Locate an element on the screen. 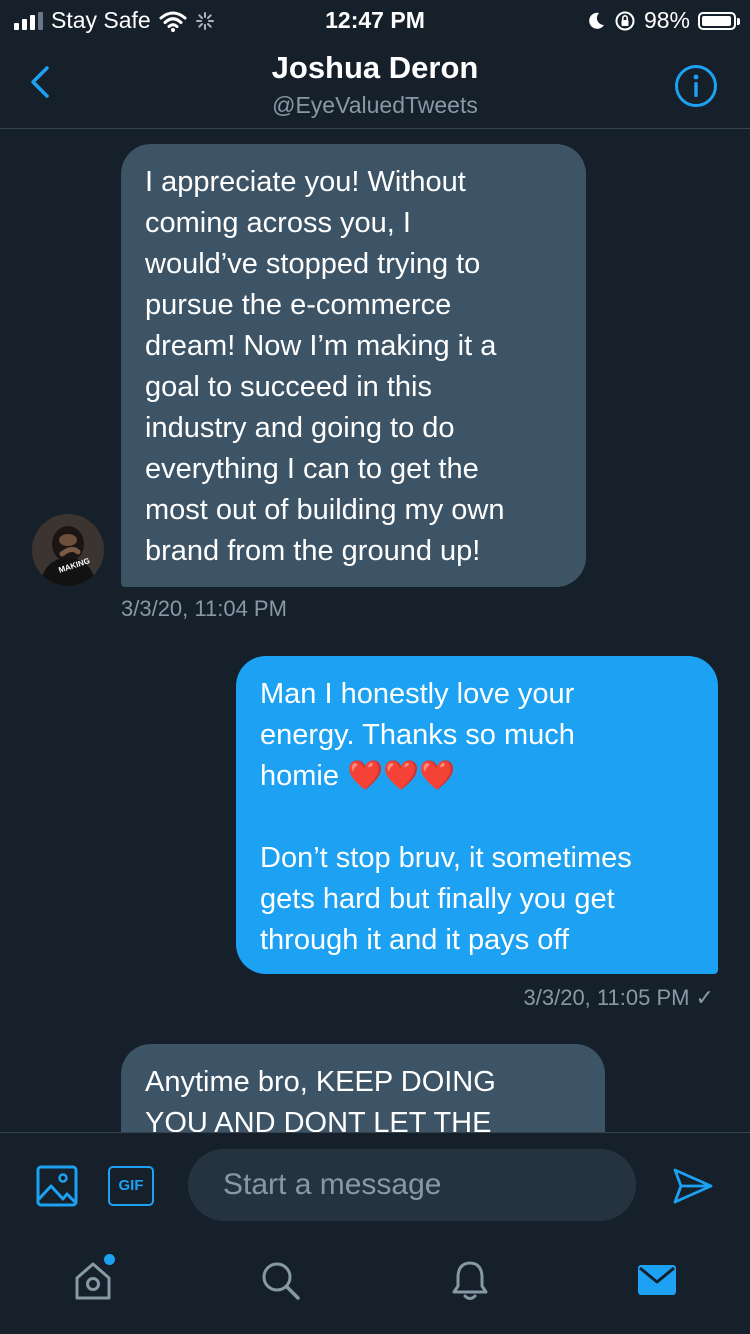  conversation-header: Joshua Deron @EyeValuedTweets is located at coordinates (375, 84).